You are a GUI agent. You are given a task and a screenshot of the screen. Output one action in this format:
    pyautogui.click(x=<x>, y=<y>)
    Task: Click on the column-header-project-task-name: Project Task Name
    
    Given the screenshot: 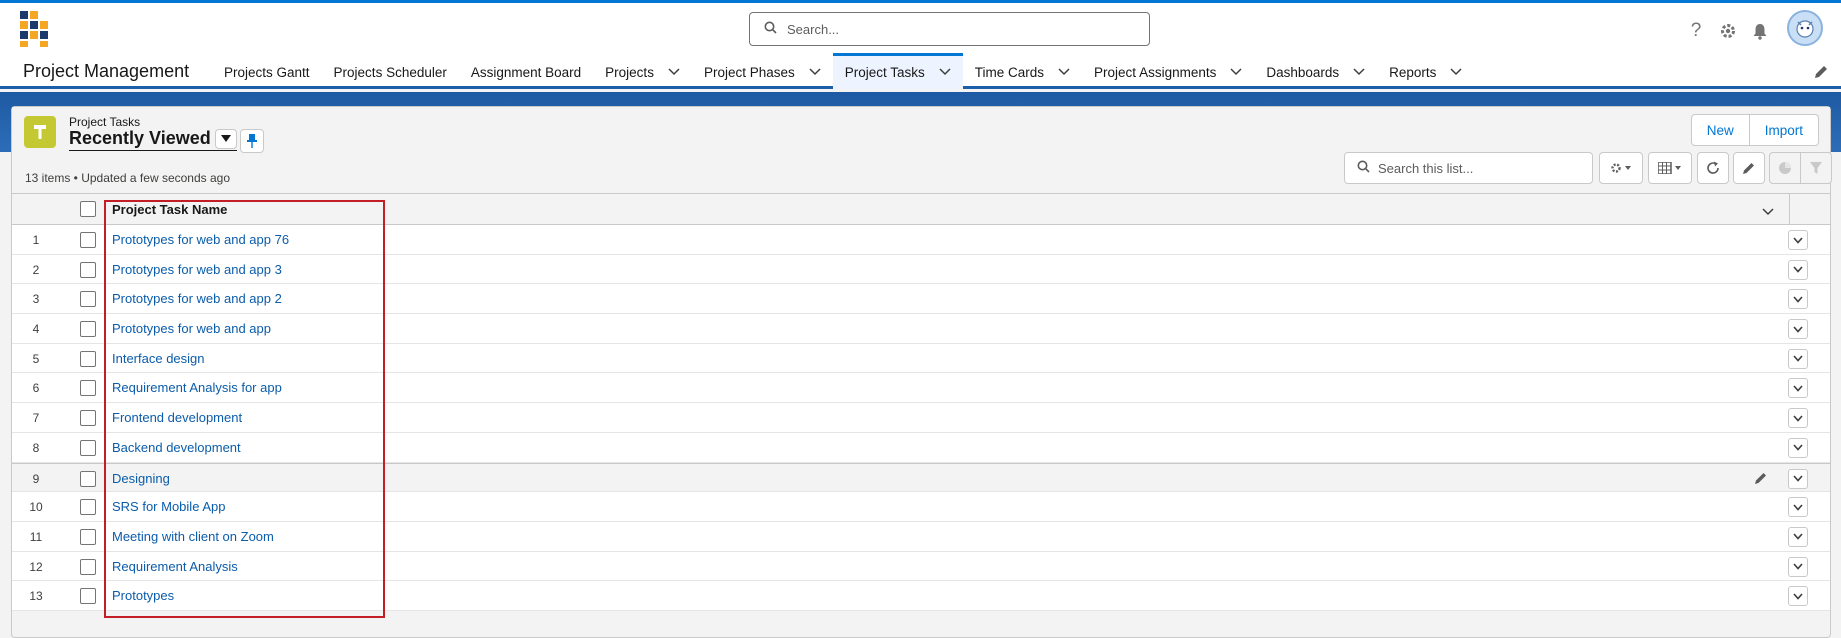 What is the action you would take?
    pyautogui.click(x=169, y=209)
    